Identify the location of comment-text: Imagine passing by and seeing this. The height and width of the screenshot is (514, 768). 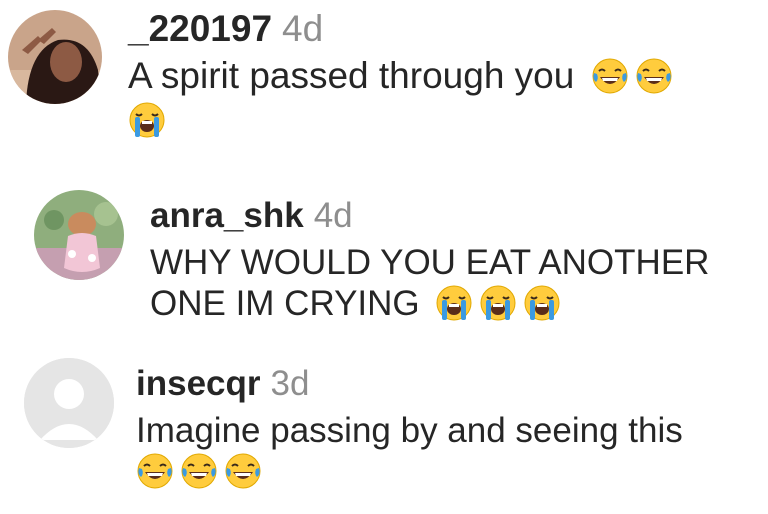
(446, 451).